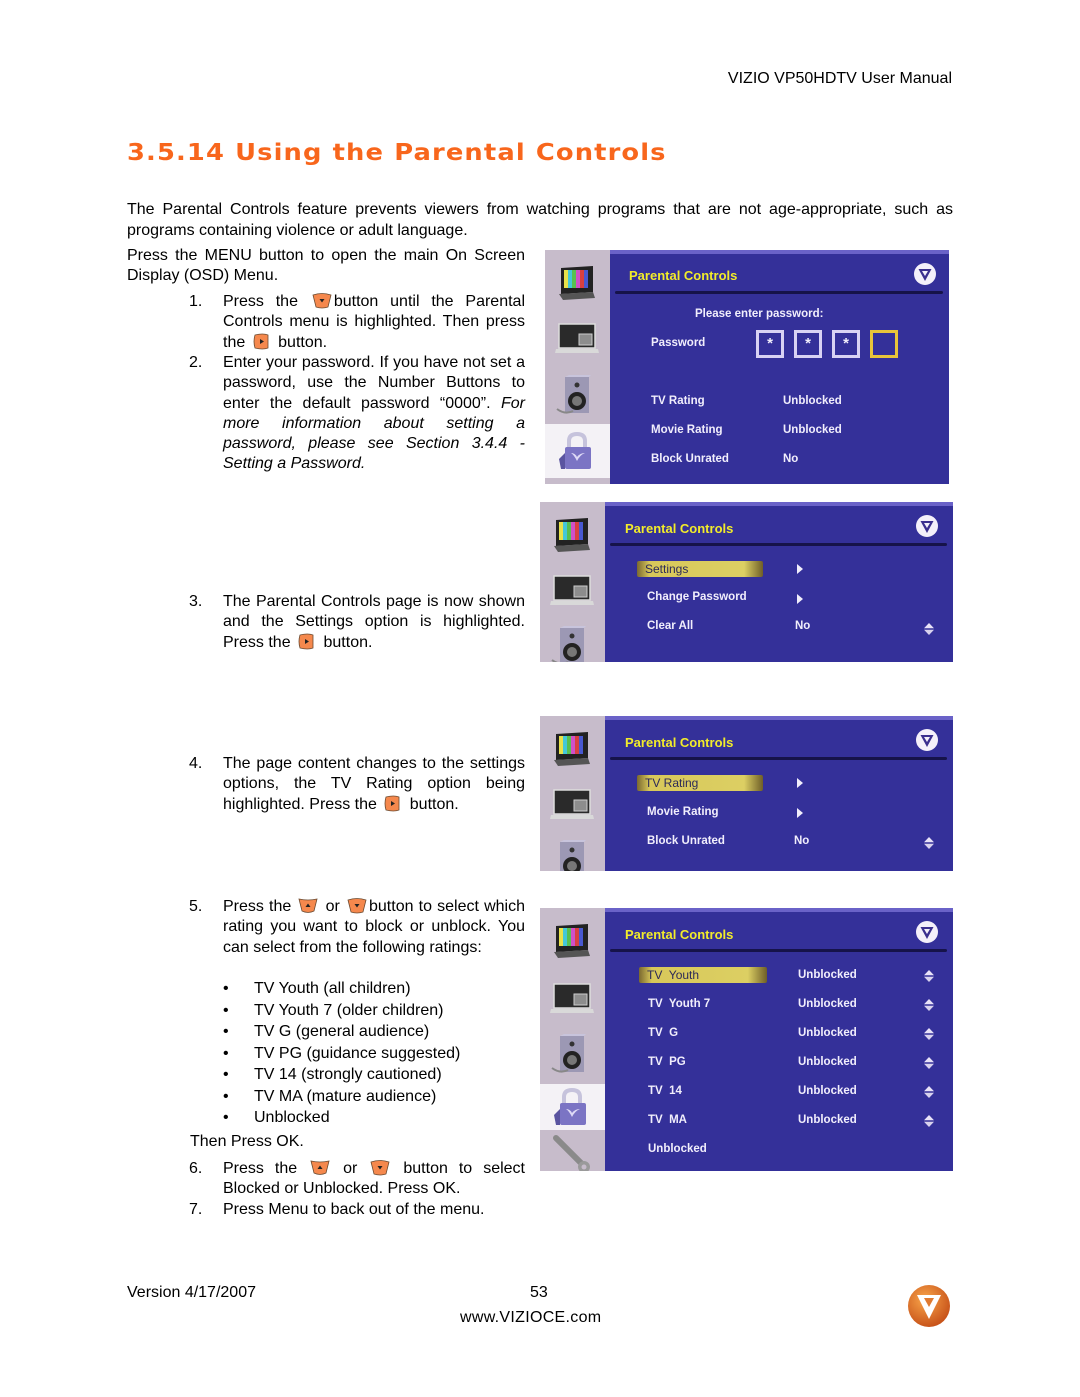 This screenshot has height=1397, width=1080. Describe the element at coordinates (678, 343) in the screenshot. I see `password-label: Password` at that location.